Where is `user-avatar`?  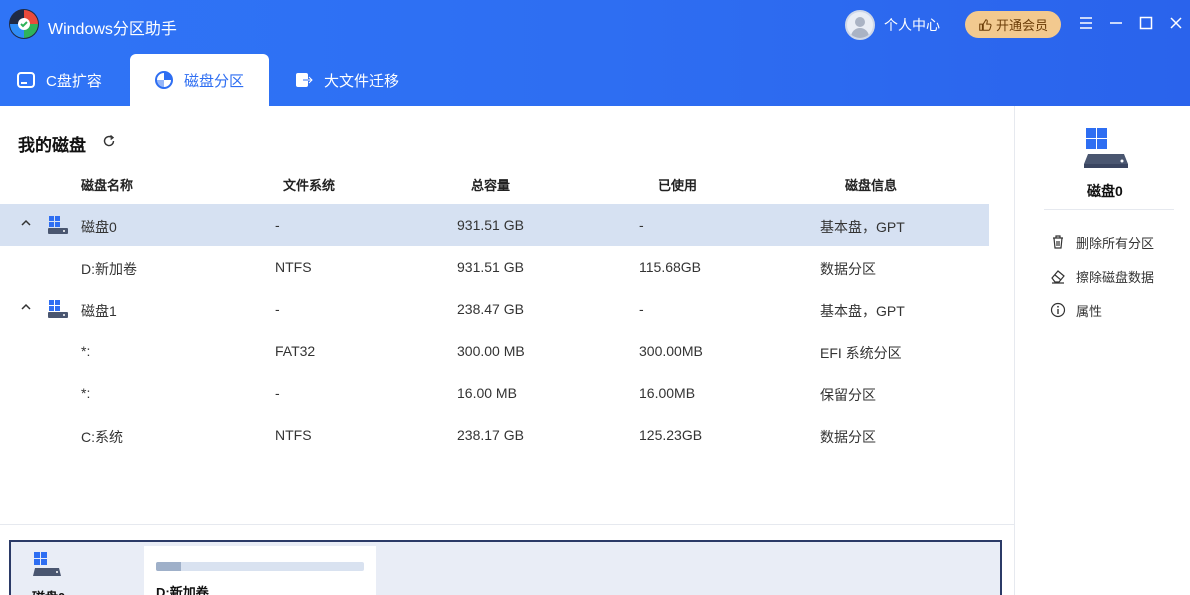
user-avatar is located at coordinates (860, 25).